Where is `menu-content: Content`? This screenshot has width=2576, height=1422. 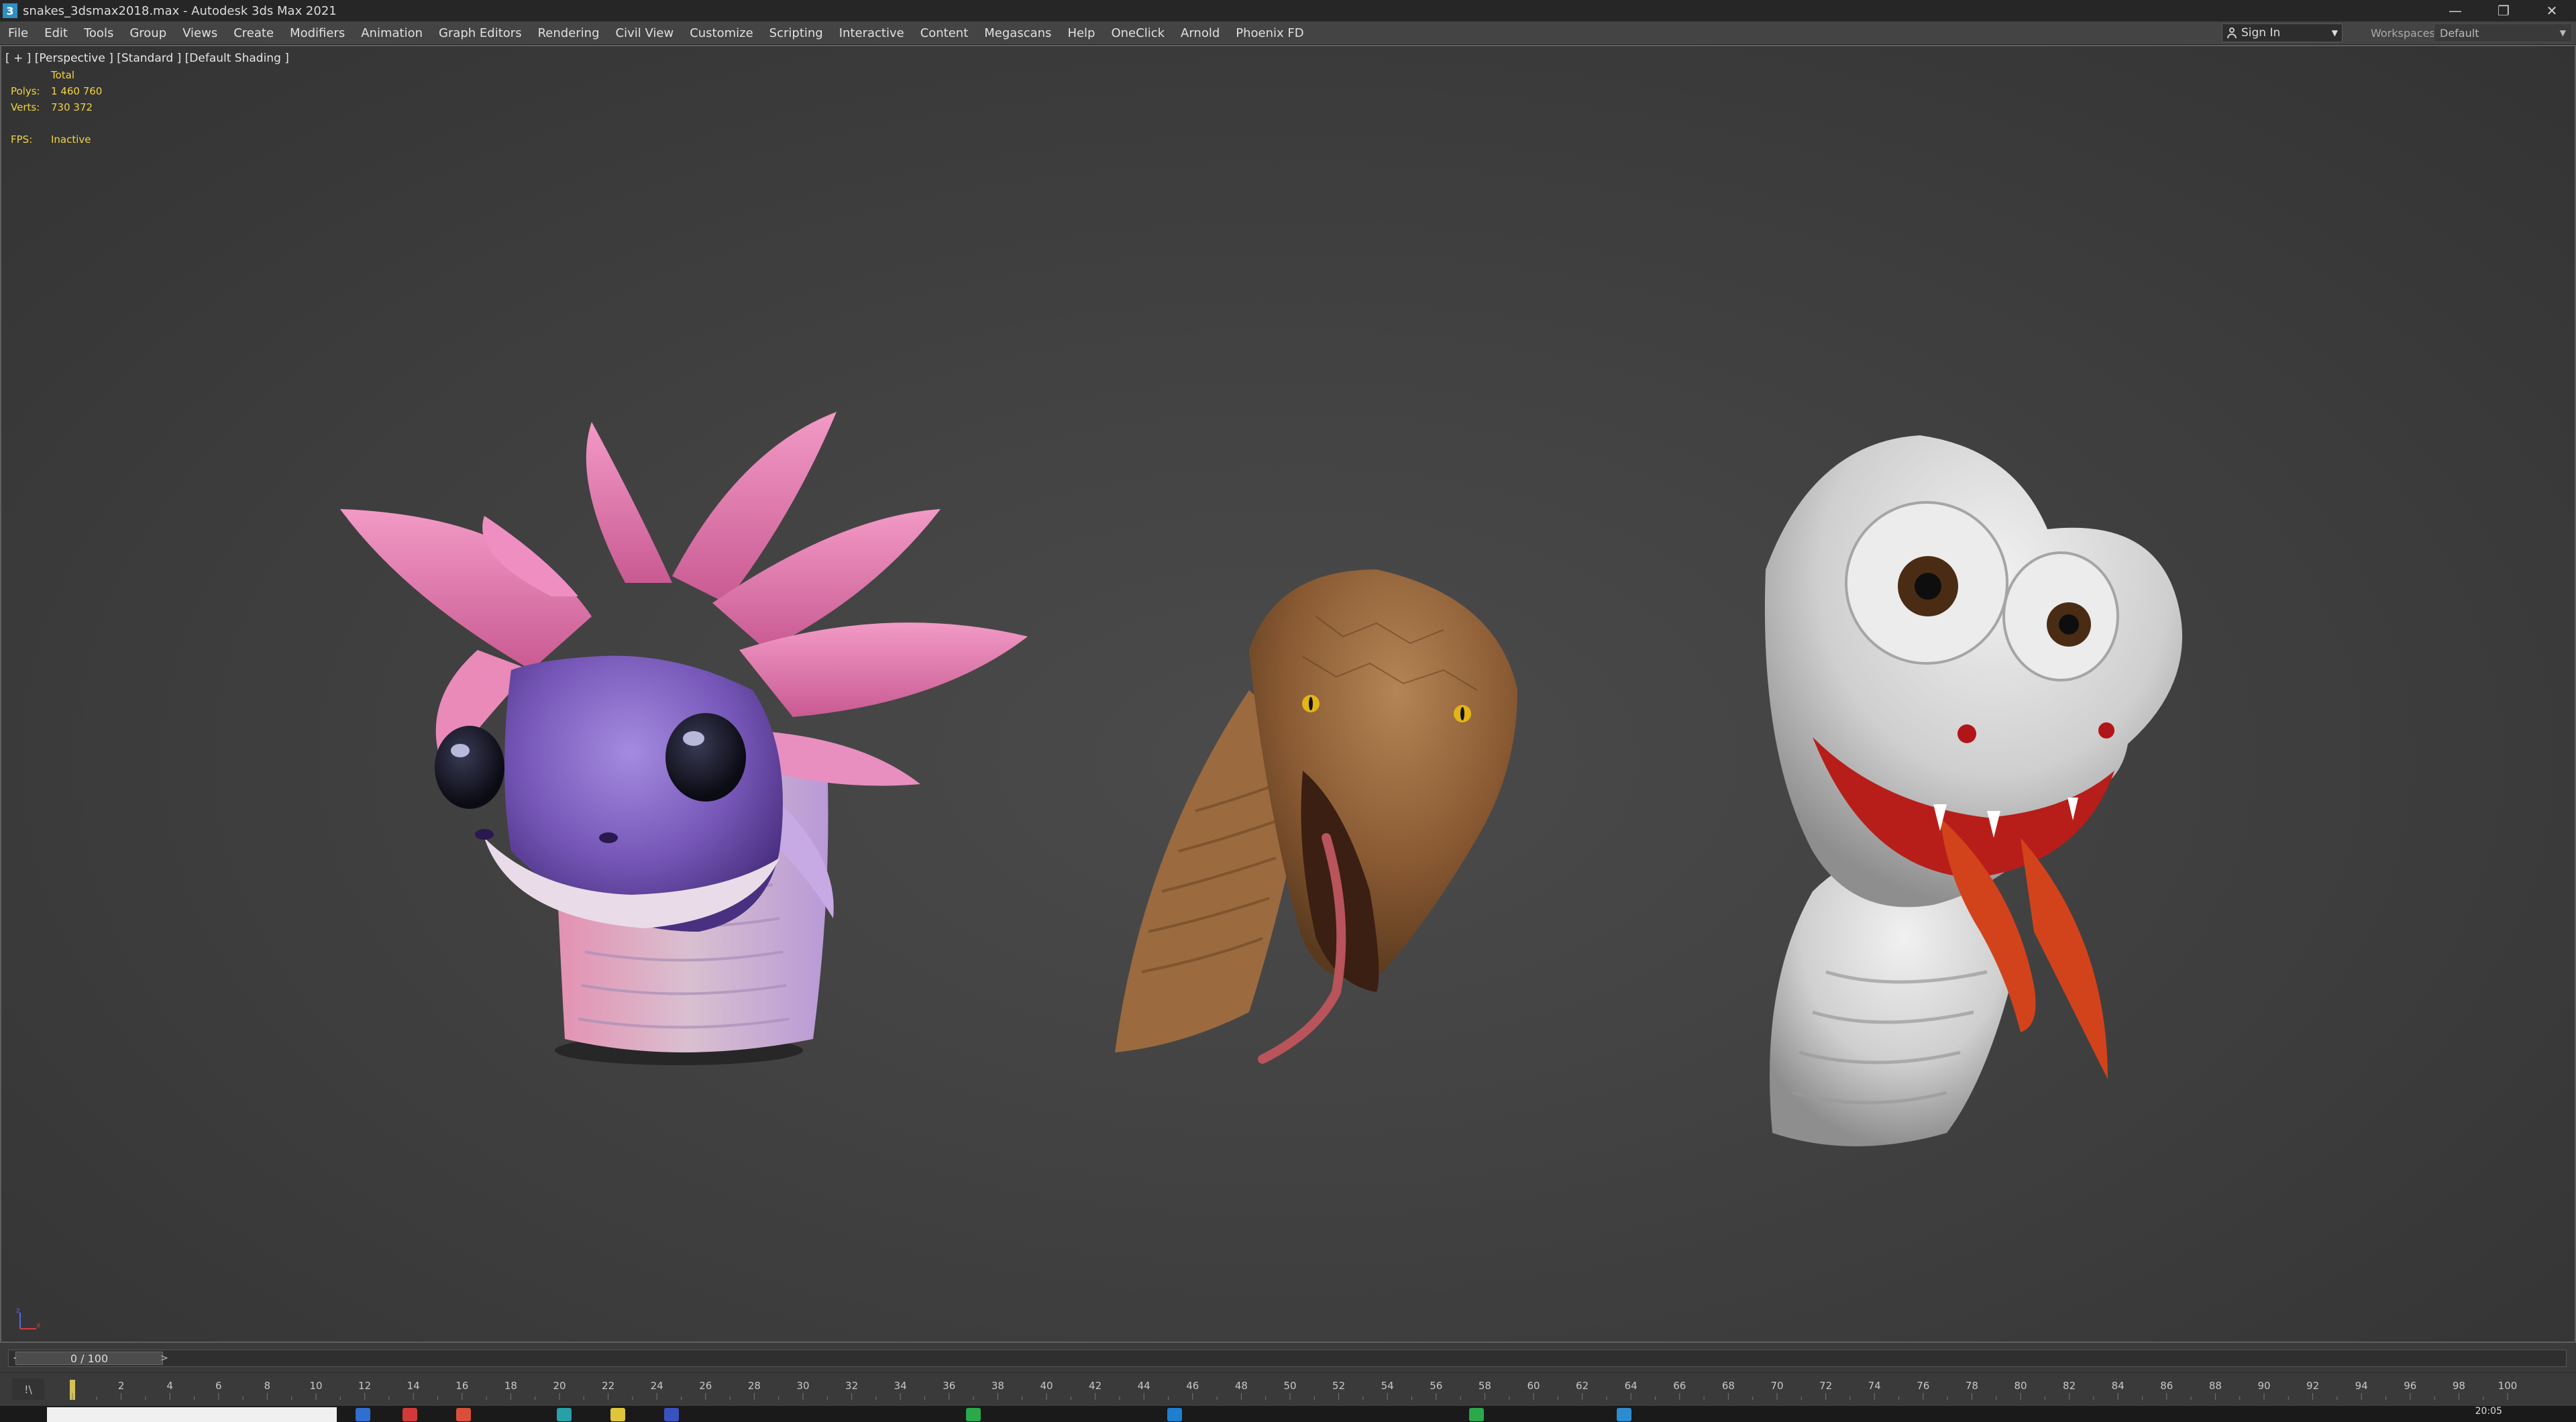 menu-content: Content is located at coordinates (944, 33).